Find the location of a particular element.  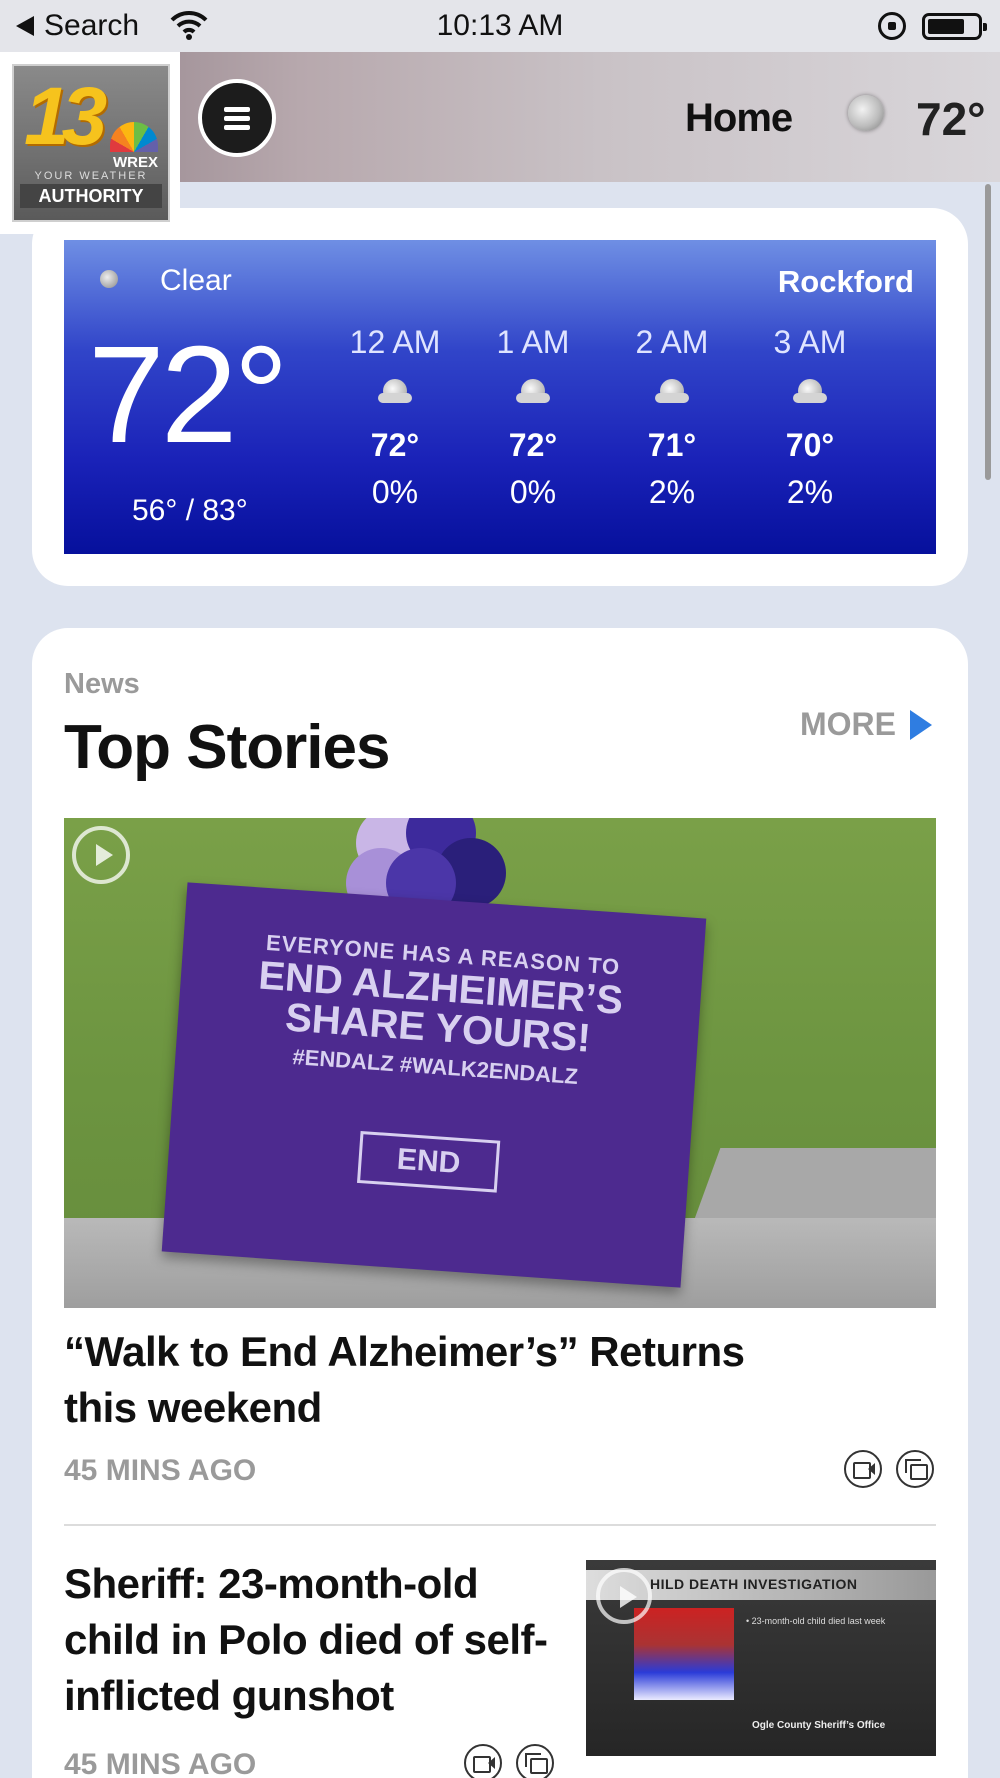

more-button: MORE is located at coordinates (866, 724).